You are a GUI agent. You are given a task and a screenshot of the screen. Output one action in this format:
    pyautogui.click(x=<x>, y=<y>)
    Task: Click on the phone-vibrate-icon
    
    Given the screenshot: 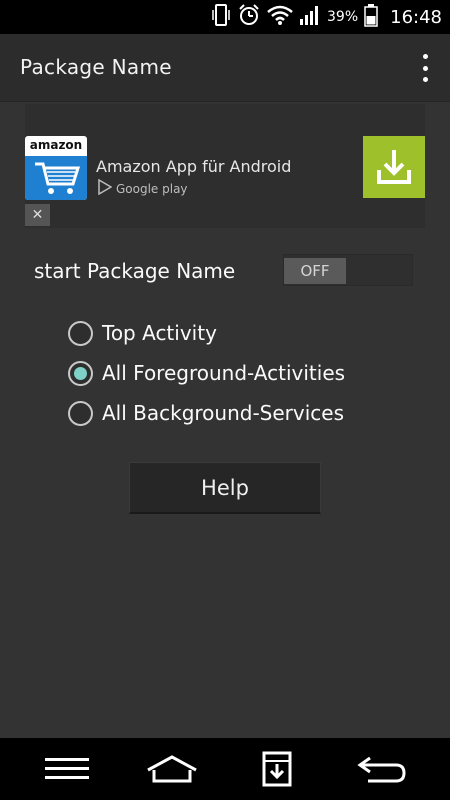 What is the action you would take?
    pyautogui.click(x=221, y=17)
    